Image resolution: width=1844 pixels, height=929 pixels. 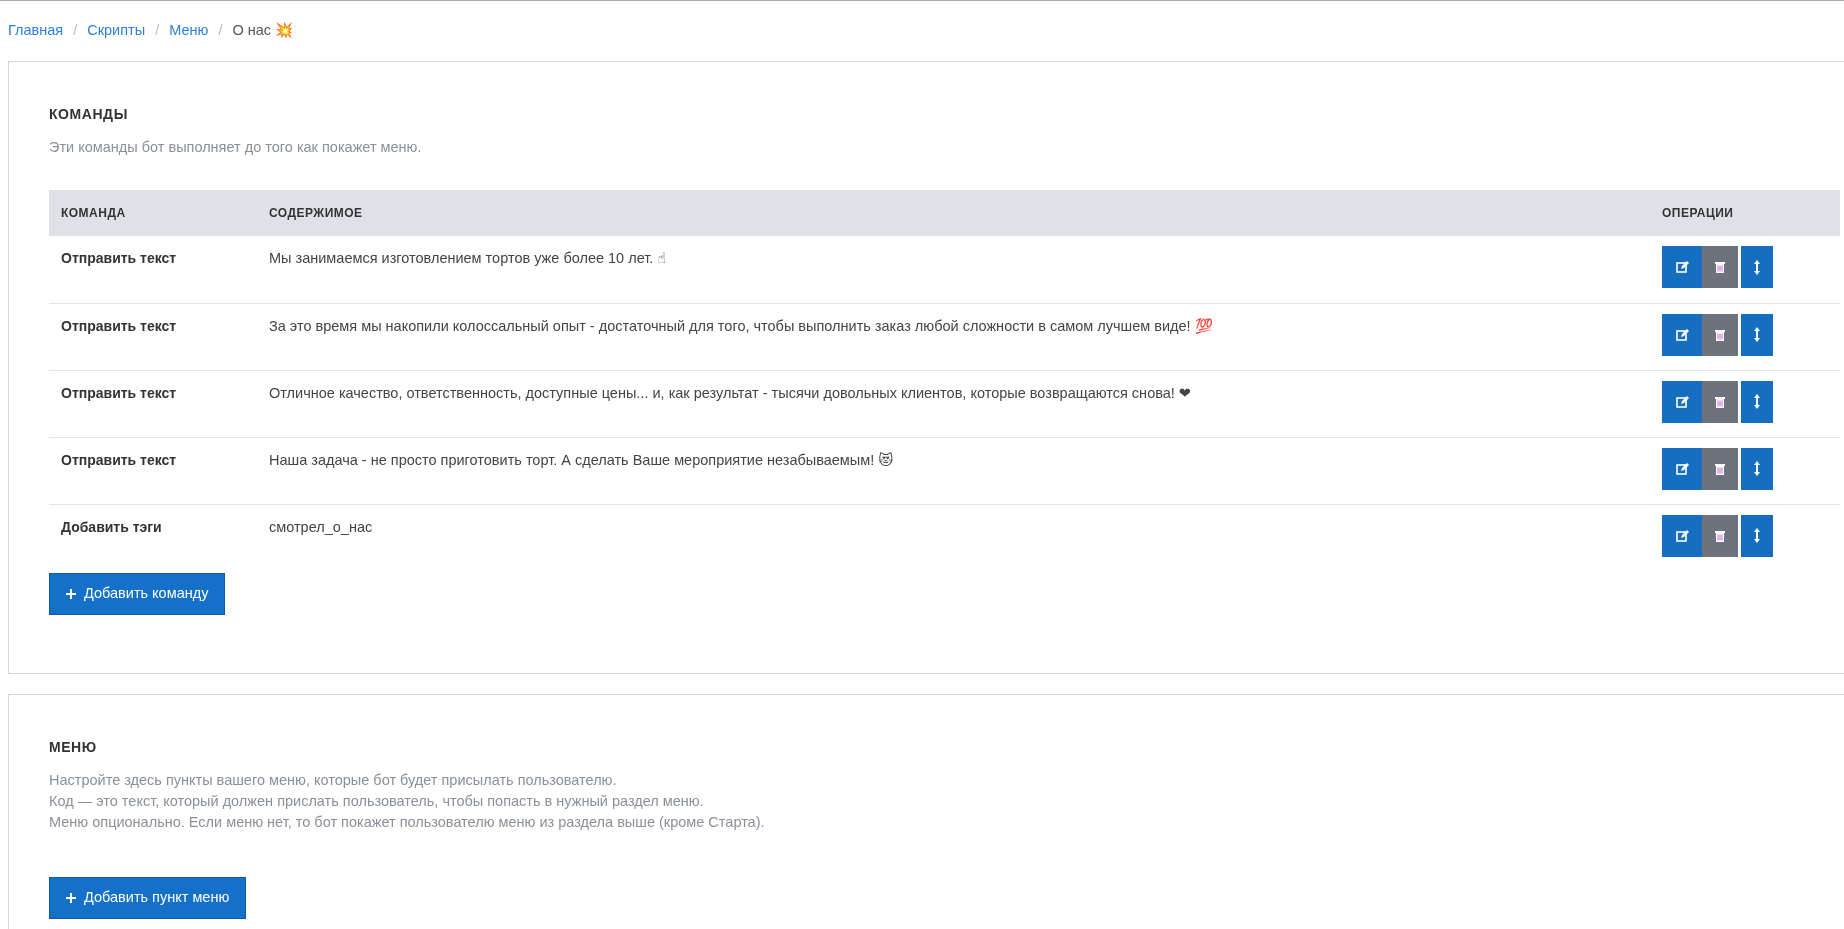 I want to click on breadcrumb-link: Меню, so click(x=189, y=31).